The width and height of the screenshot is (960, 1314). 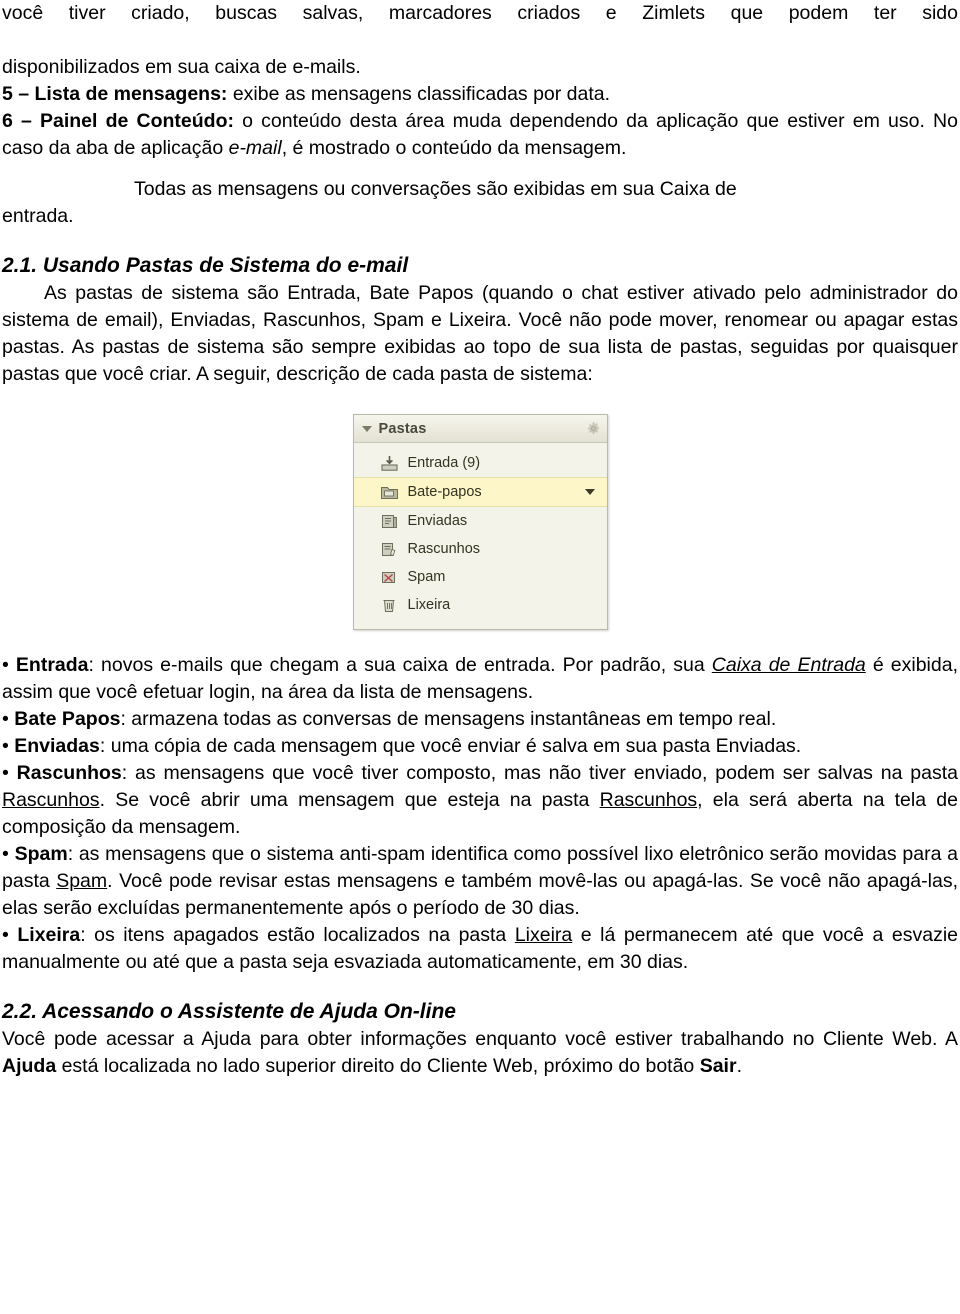 What do you see at coordinates (593, 428) in the screenshot?
I see `gear-icon` at bounding box center [593, 428].